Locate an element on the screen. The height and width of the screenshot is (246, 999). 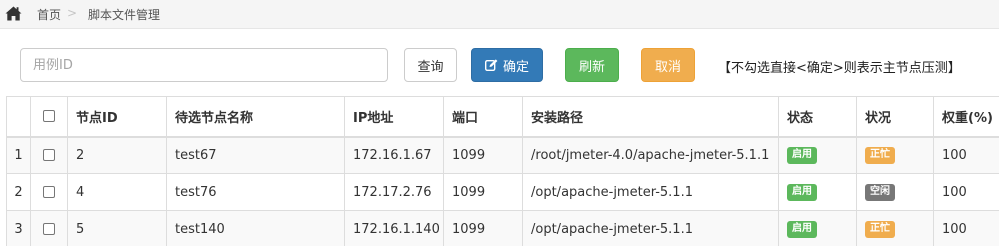
header-condition: 状况 is located at coordinates (895, 117).